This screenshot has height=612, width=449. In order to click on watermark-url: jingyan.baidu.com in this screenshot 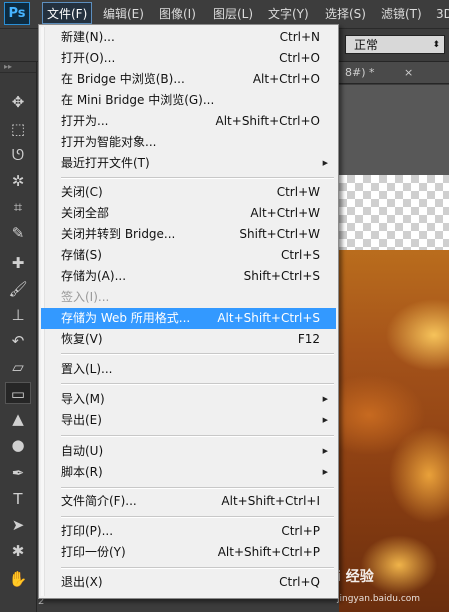, I will do `click(379, 599)`.